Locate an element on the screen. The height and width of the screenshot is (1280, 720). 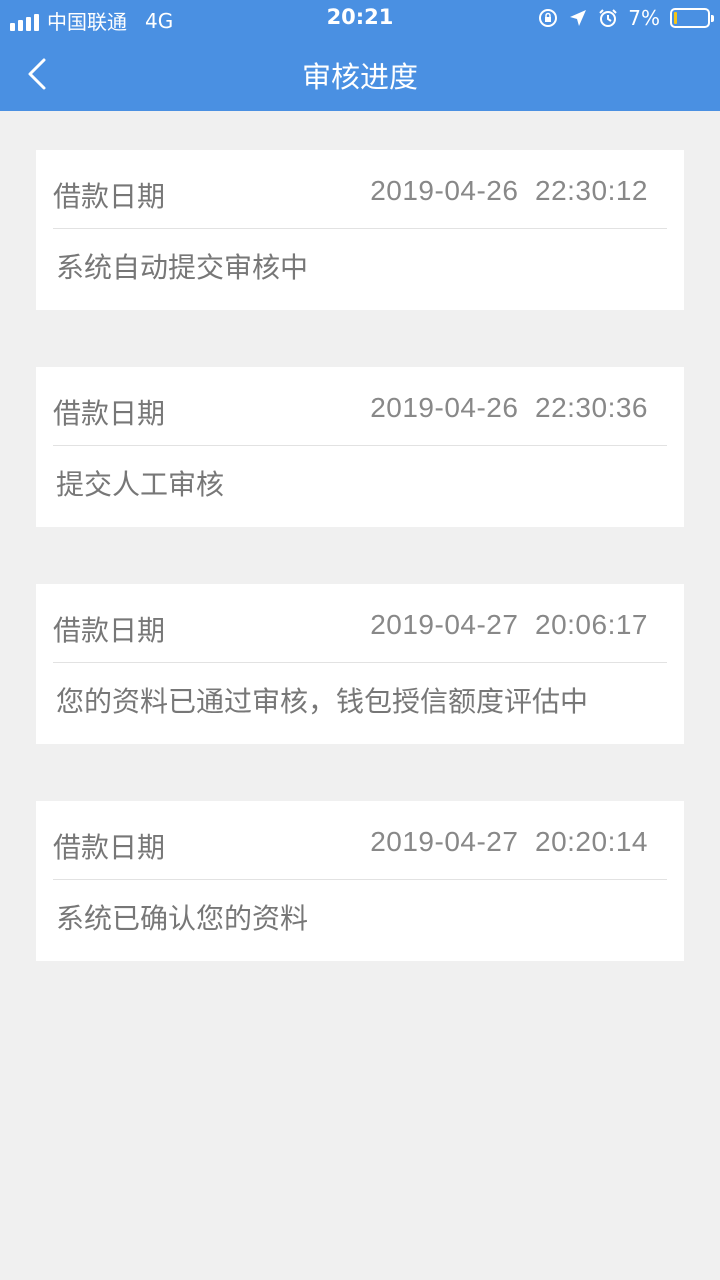
record-card-header: 借款日期 2019-04-27 20:20:14 is located at coordinates (360, 840).